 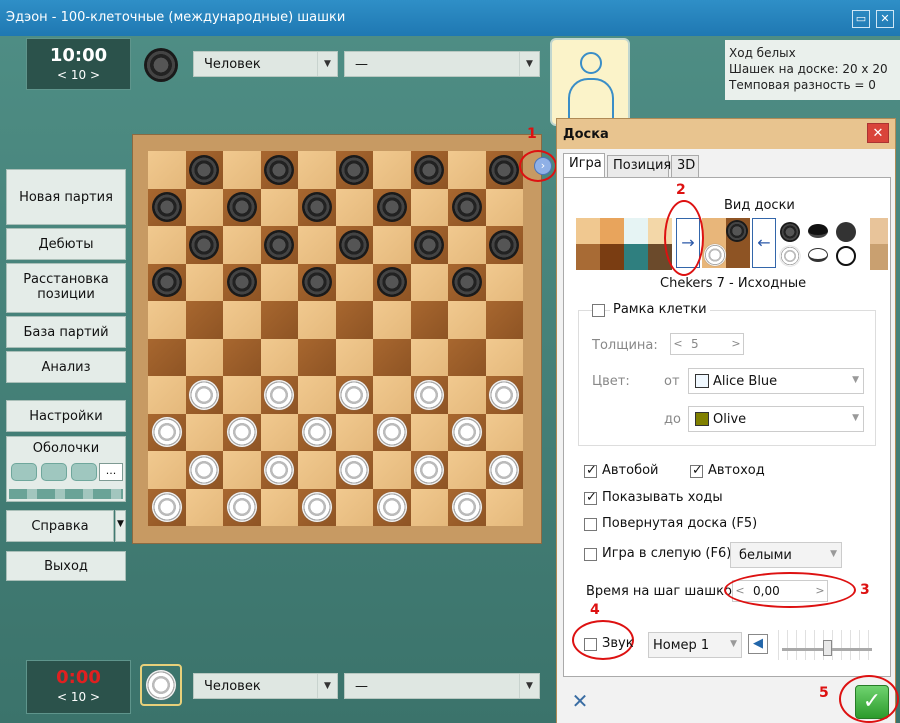 What do you see at coordinates (736, 344) in the screenshot?
I see `increment-icon: >` at bounding box center [736, 344].